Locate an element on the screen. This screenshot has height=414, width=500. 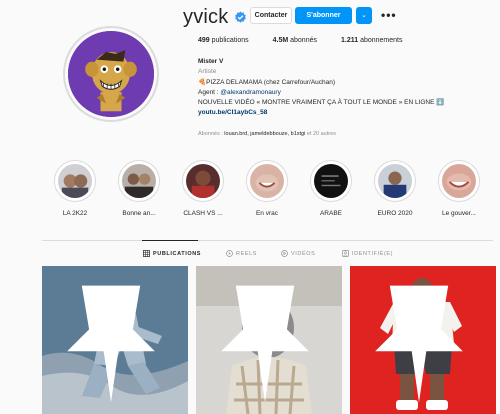
followed-by-prefix: Abonnés : is located at coordinates (211, 134).